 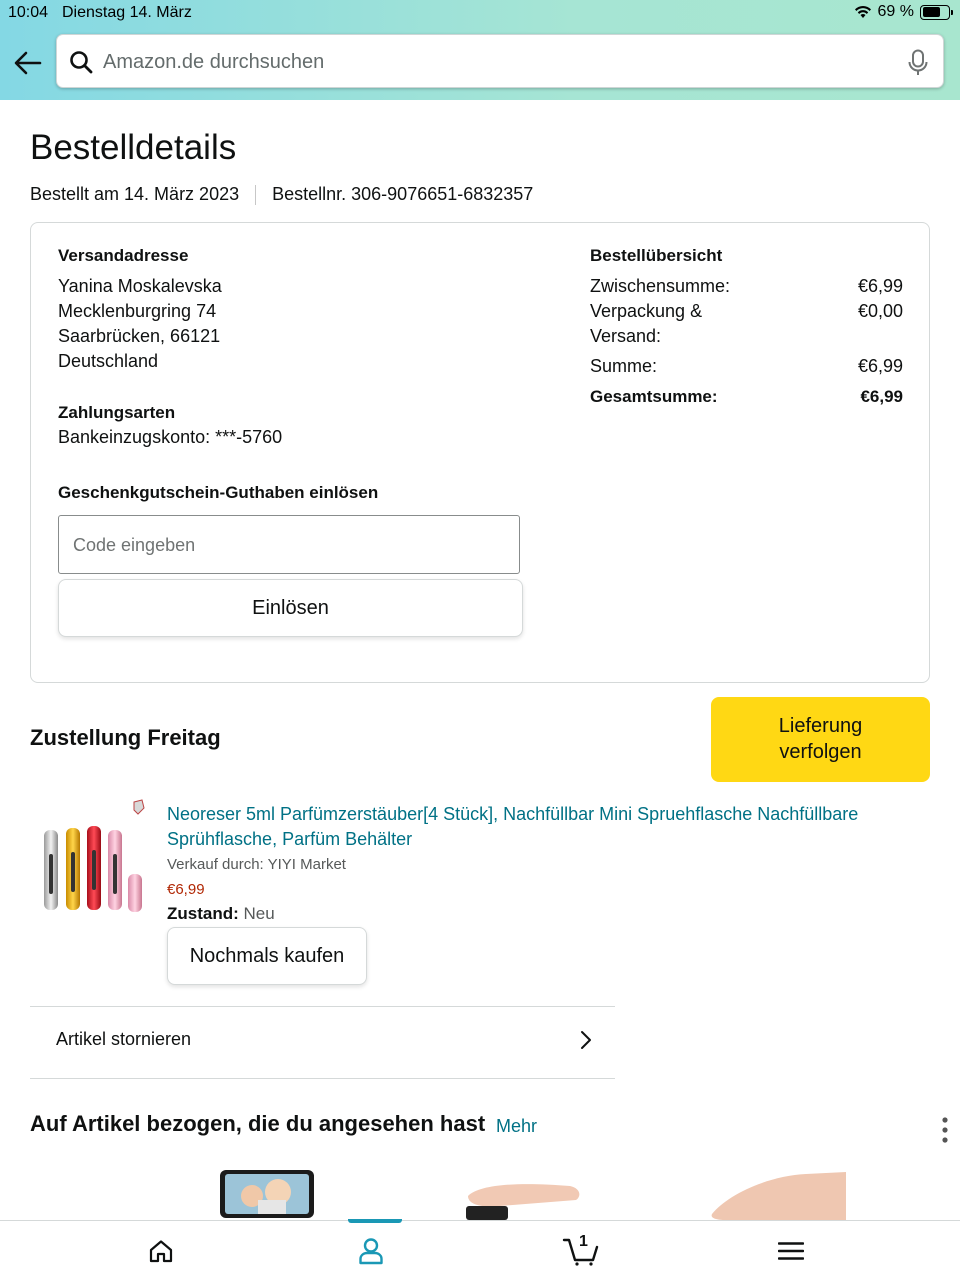 I want to click on product-image, so click(x=94, y=857).